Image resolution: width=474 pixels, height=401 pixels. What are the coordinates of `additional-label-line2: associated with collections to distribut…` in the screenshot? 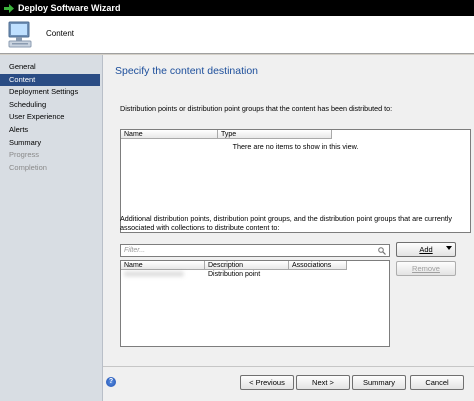 It's located at (200, 227).